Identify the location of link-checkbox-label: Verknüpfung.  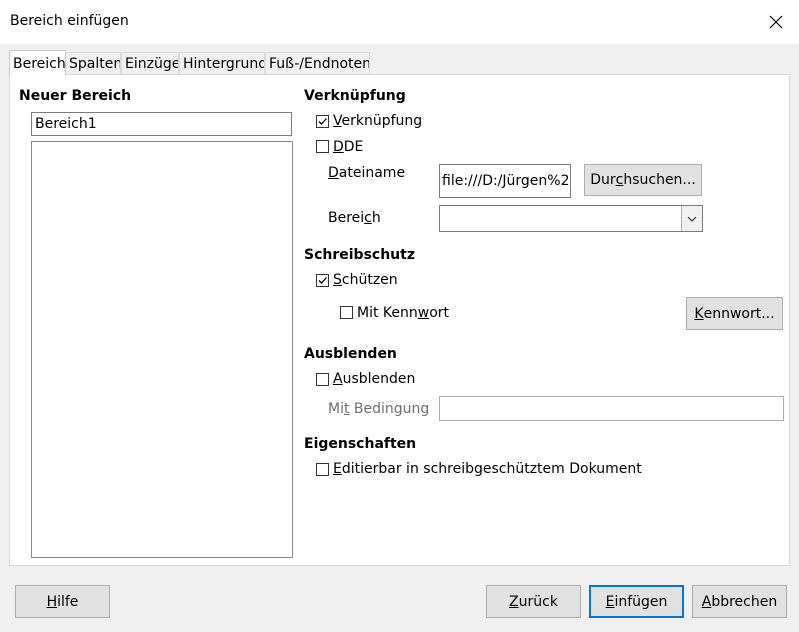
(377, 121).